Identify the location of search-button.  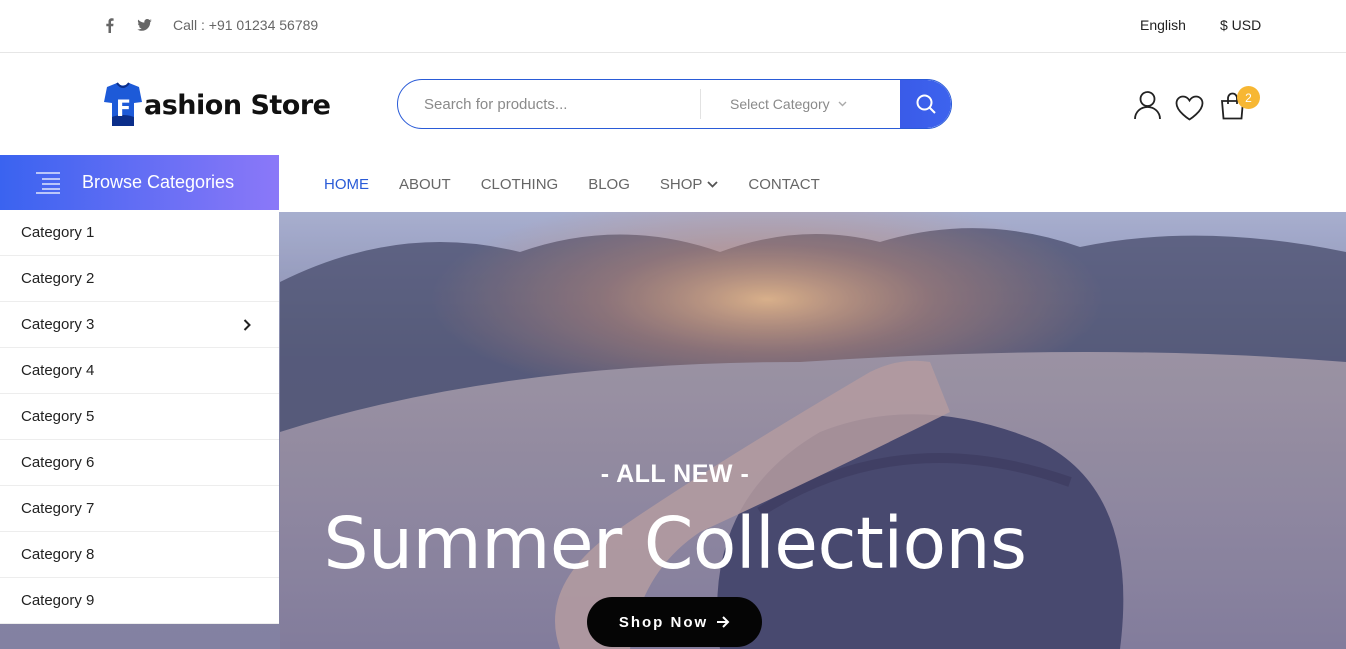
(925, 104).